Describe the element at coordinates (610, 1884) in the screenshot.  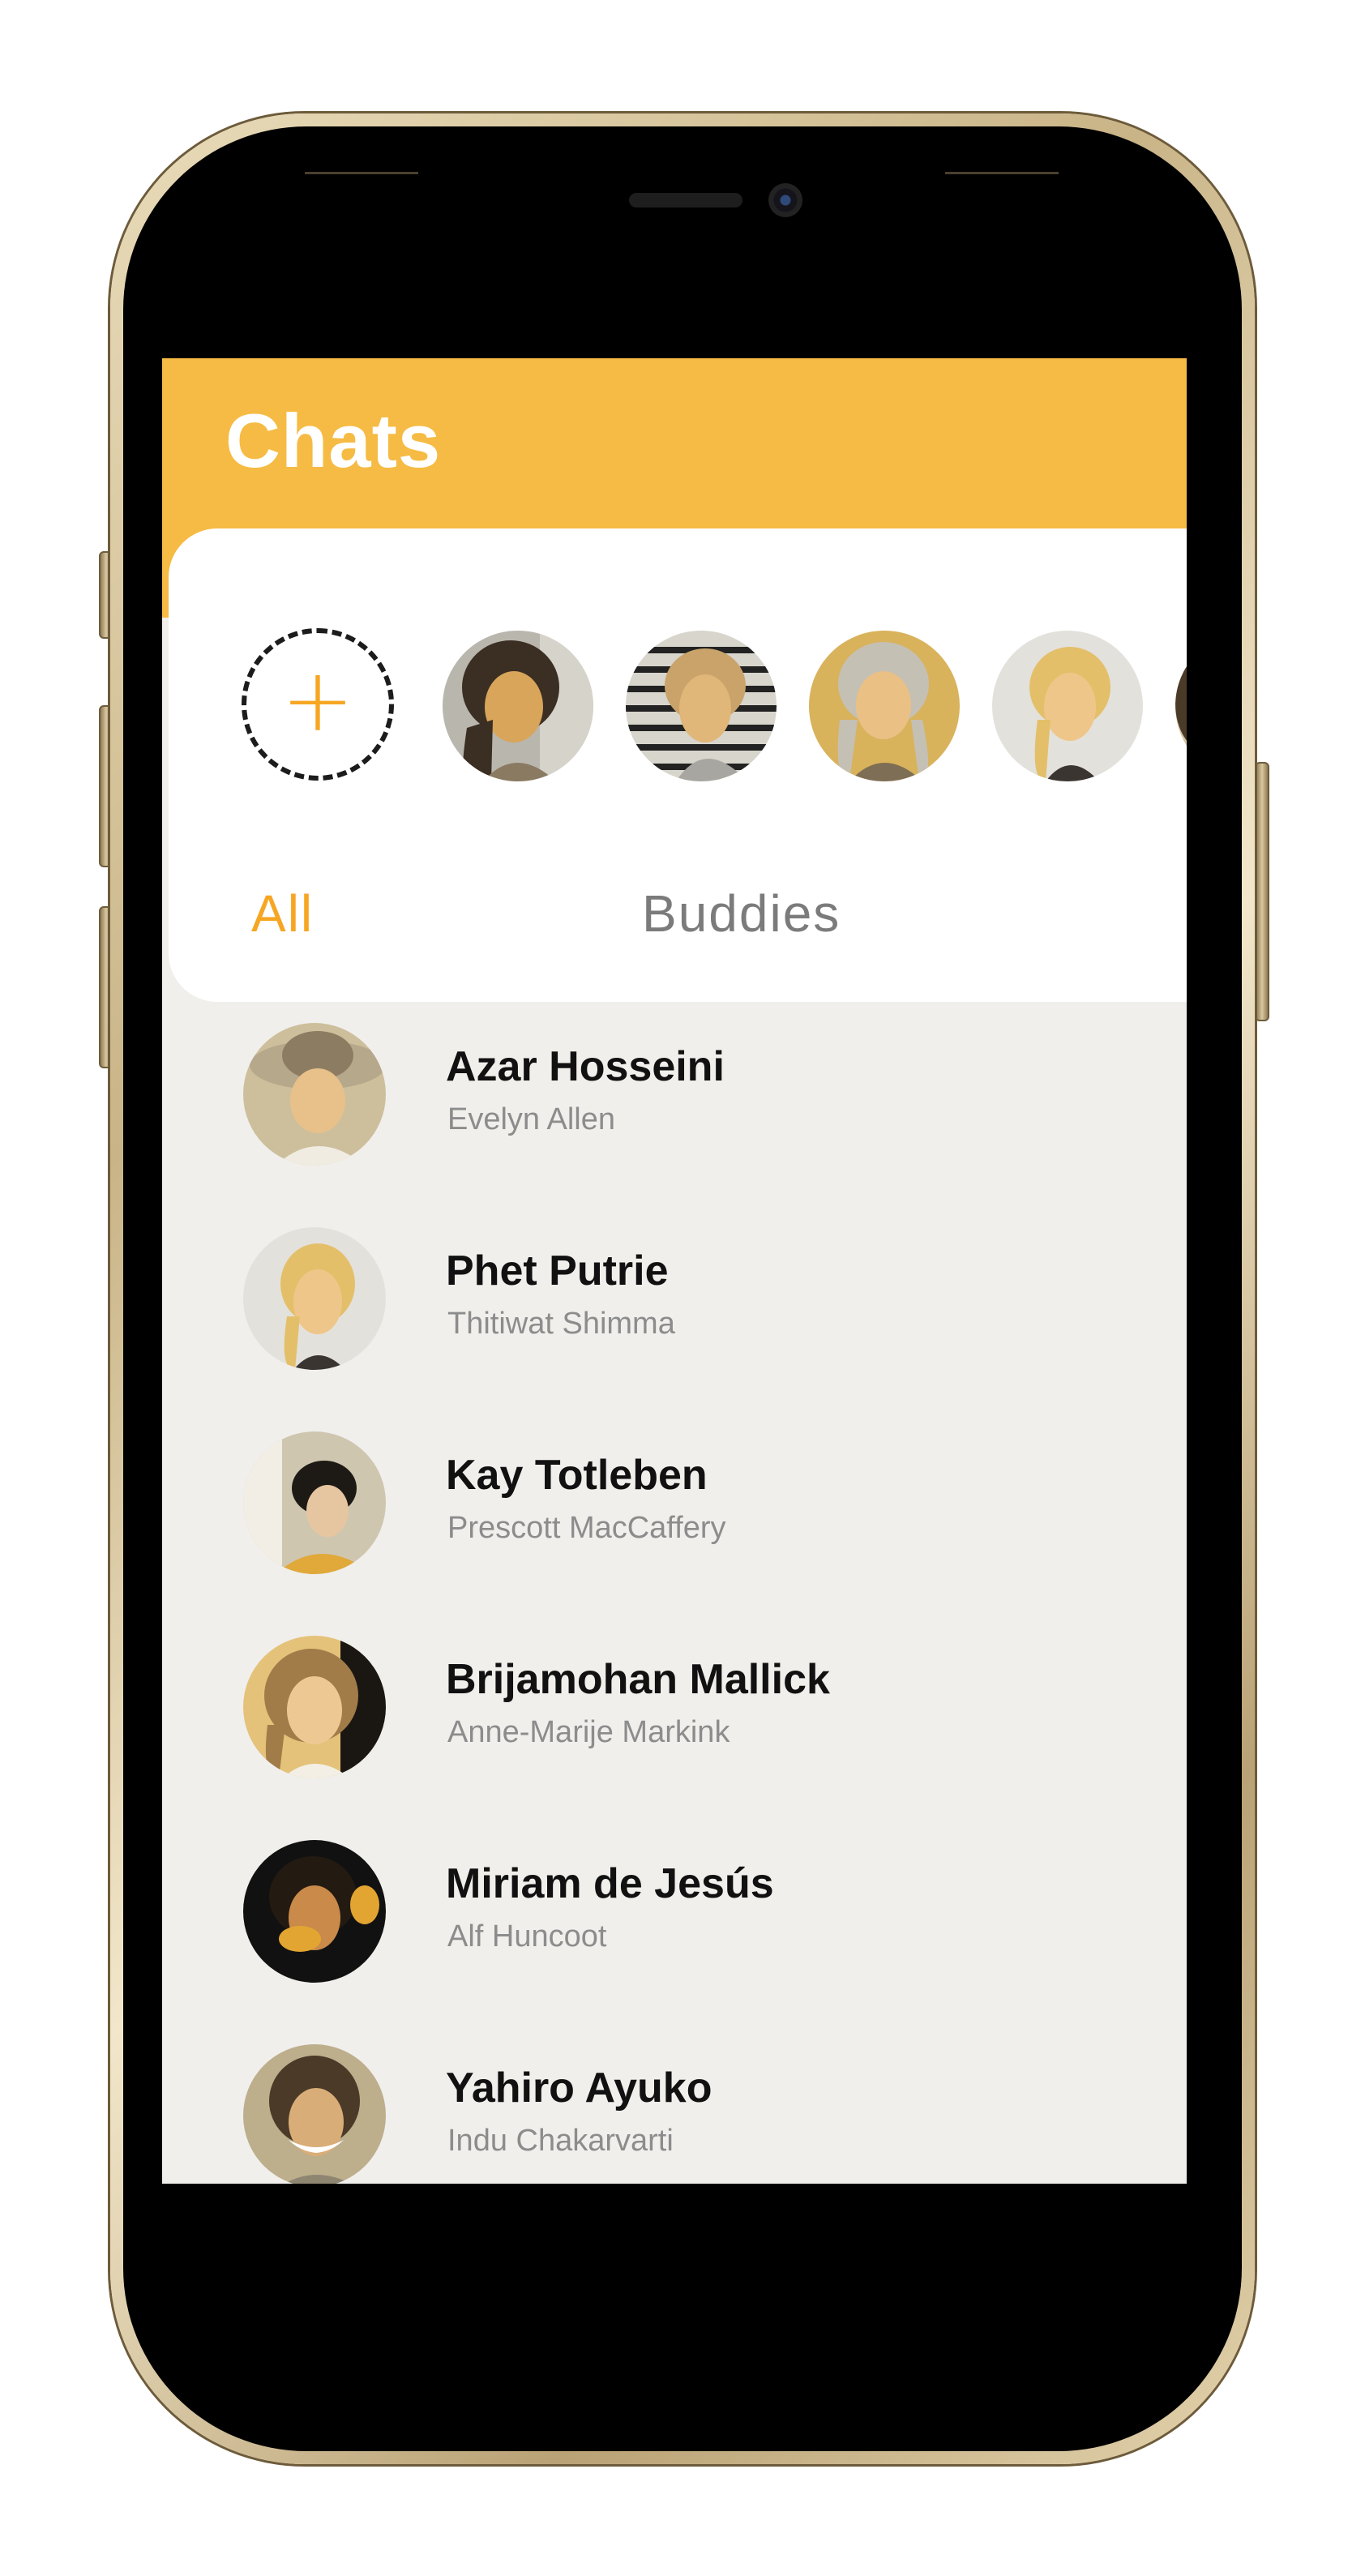
I see `chat-name: Miriam de Jesús` at that location.